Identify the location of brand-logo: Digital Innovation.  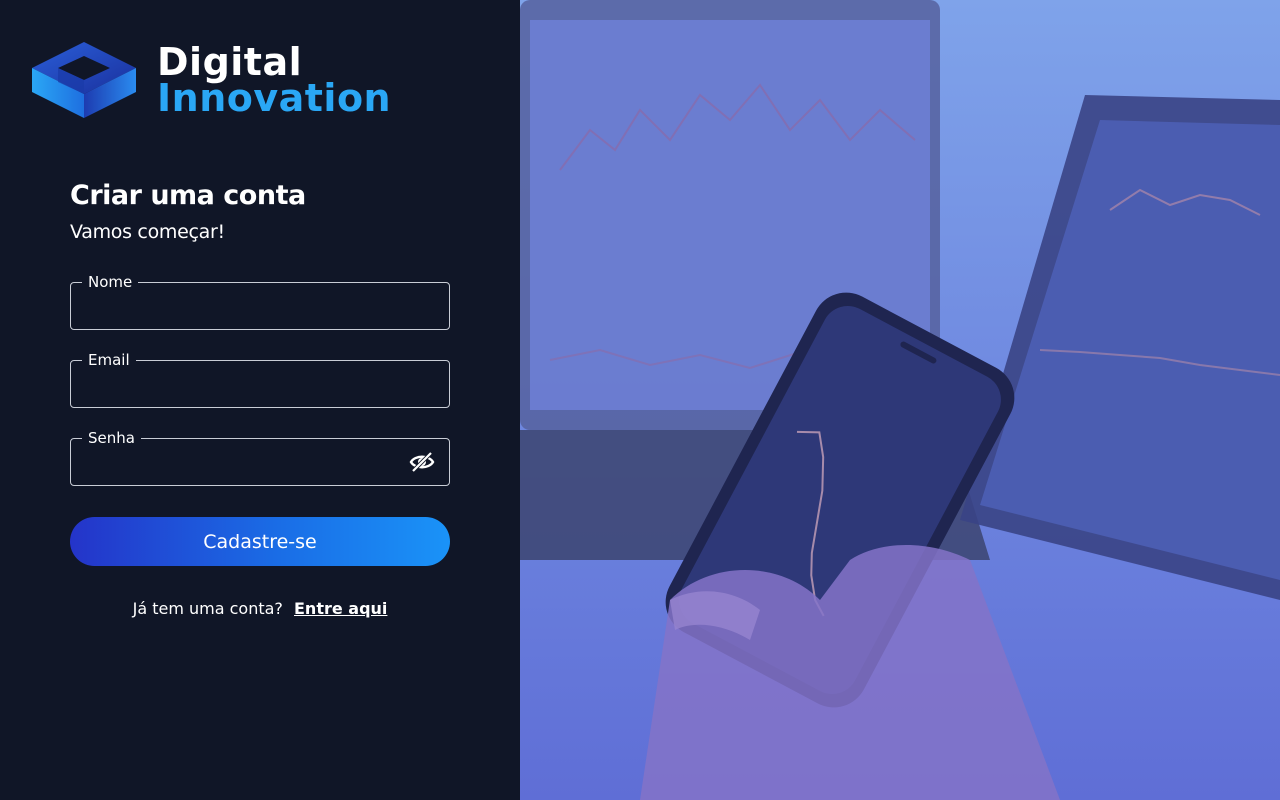
(210, 80).